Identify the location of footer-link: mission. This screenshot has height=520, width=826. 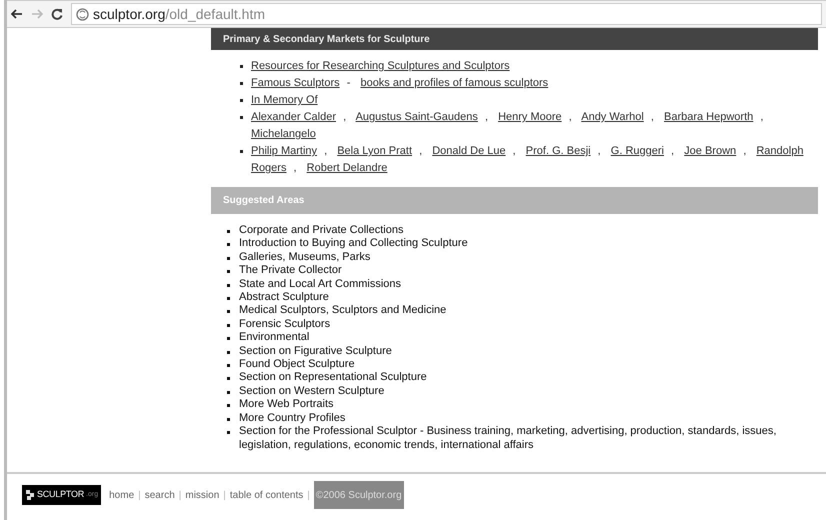
(202, 495).